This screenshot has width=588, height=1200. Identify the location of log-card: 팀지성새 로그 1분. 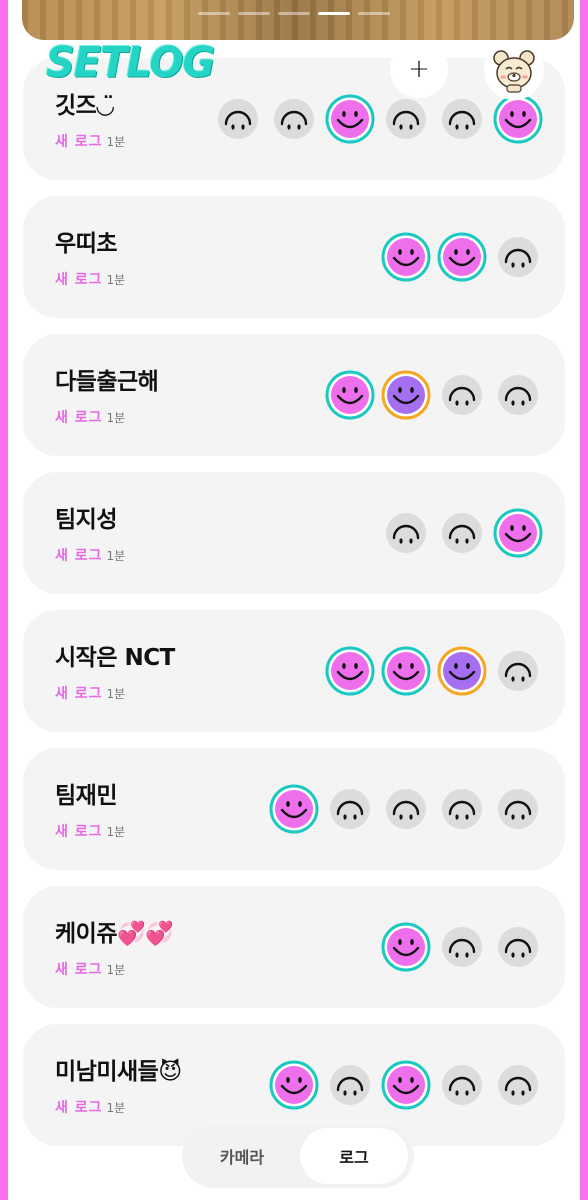
(294, 533).